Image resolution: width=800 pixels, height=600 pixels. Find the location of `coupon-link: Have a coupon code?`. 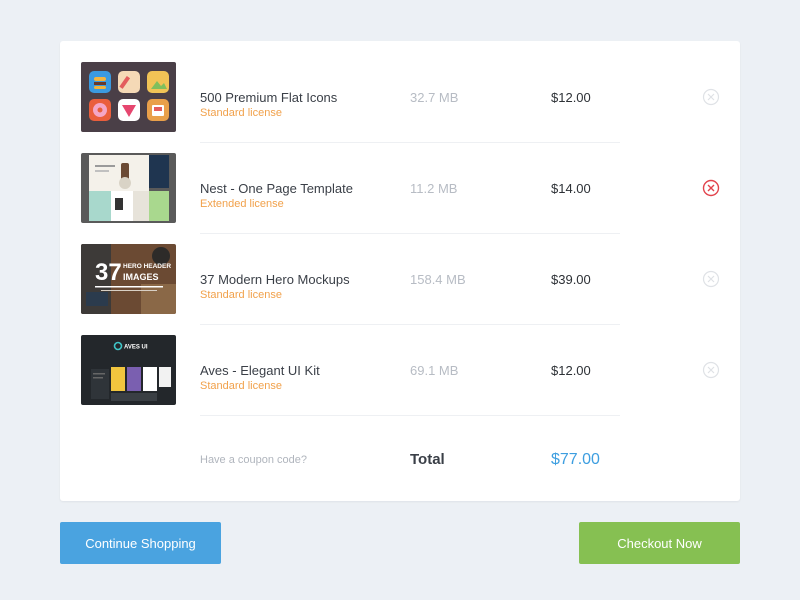

coupon-link: Have a coupon code? is located at coordinates (253, 460).